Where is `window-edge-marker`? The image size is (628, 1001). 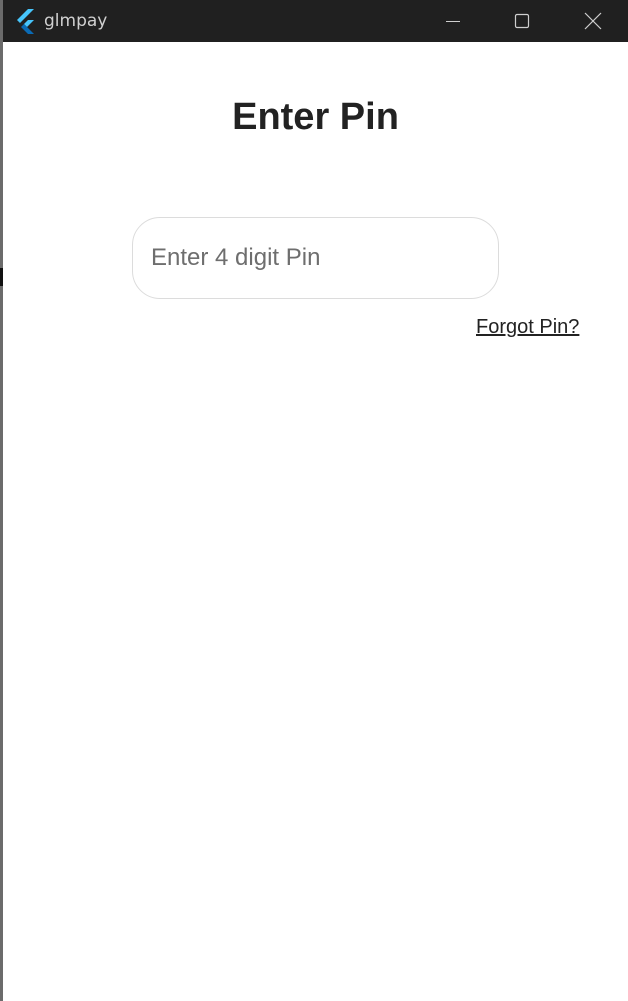 window-edge-marker is located at coordinates (1, 277).